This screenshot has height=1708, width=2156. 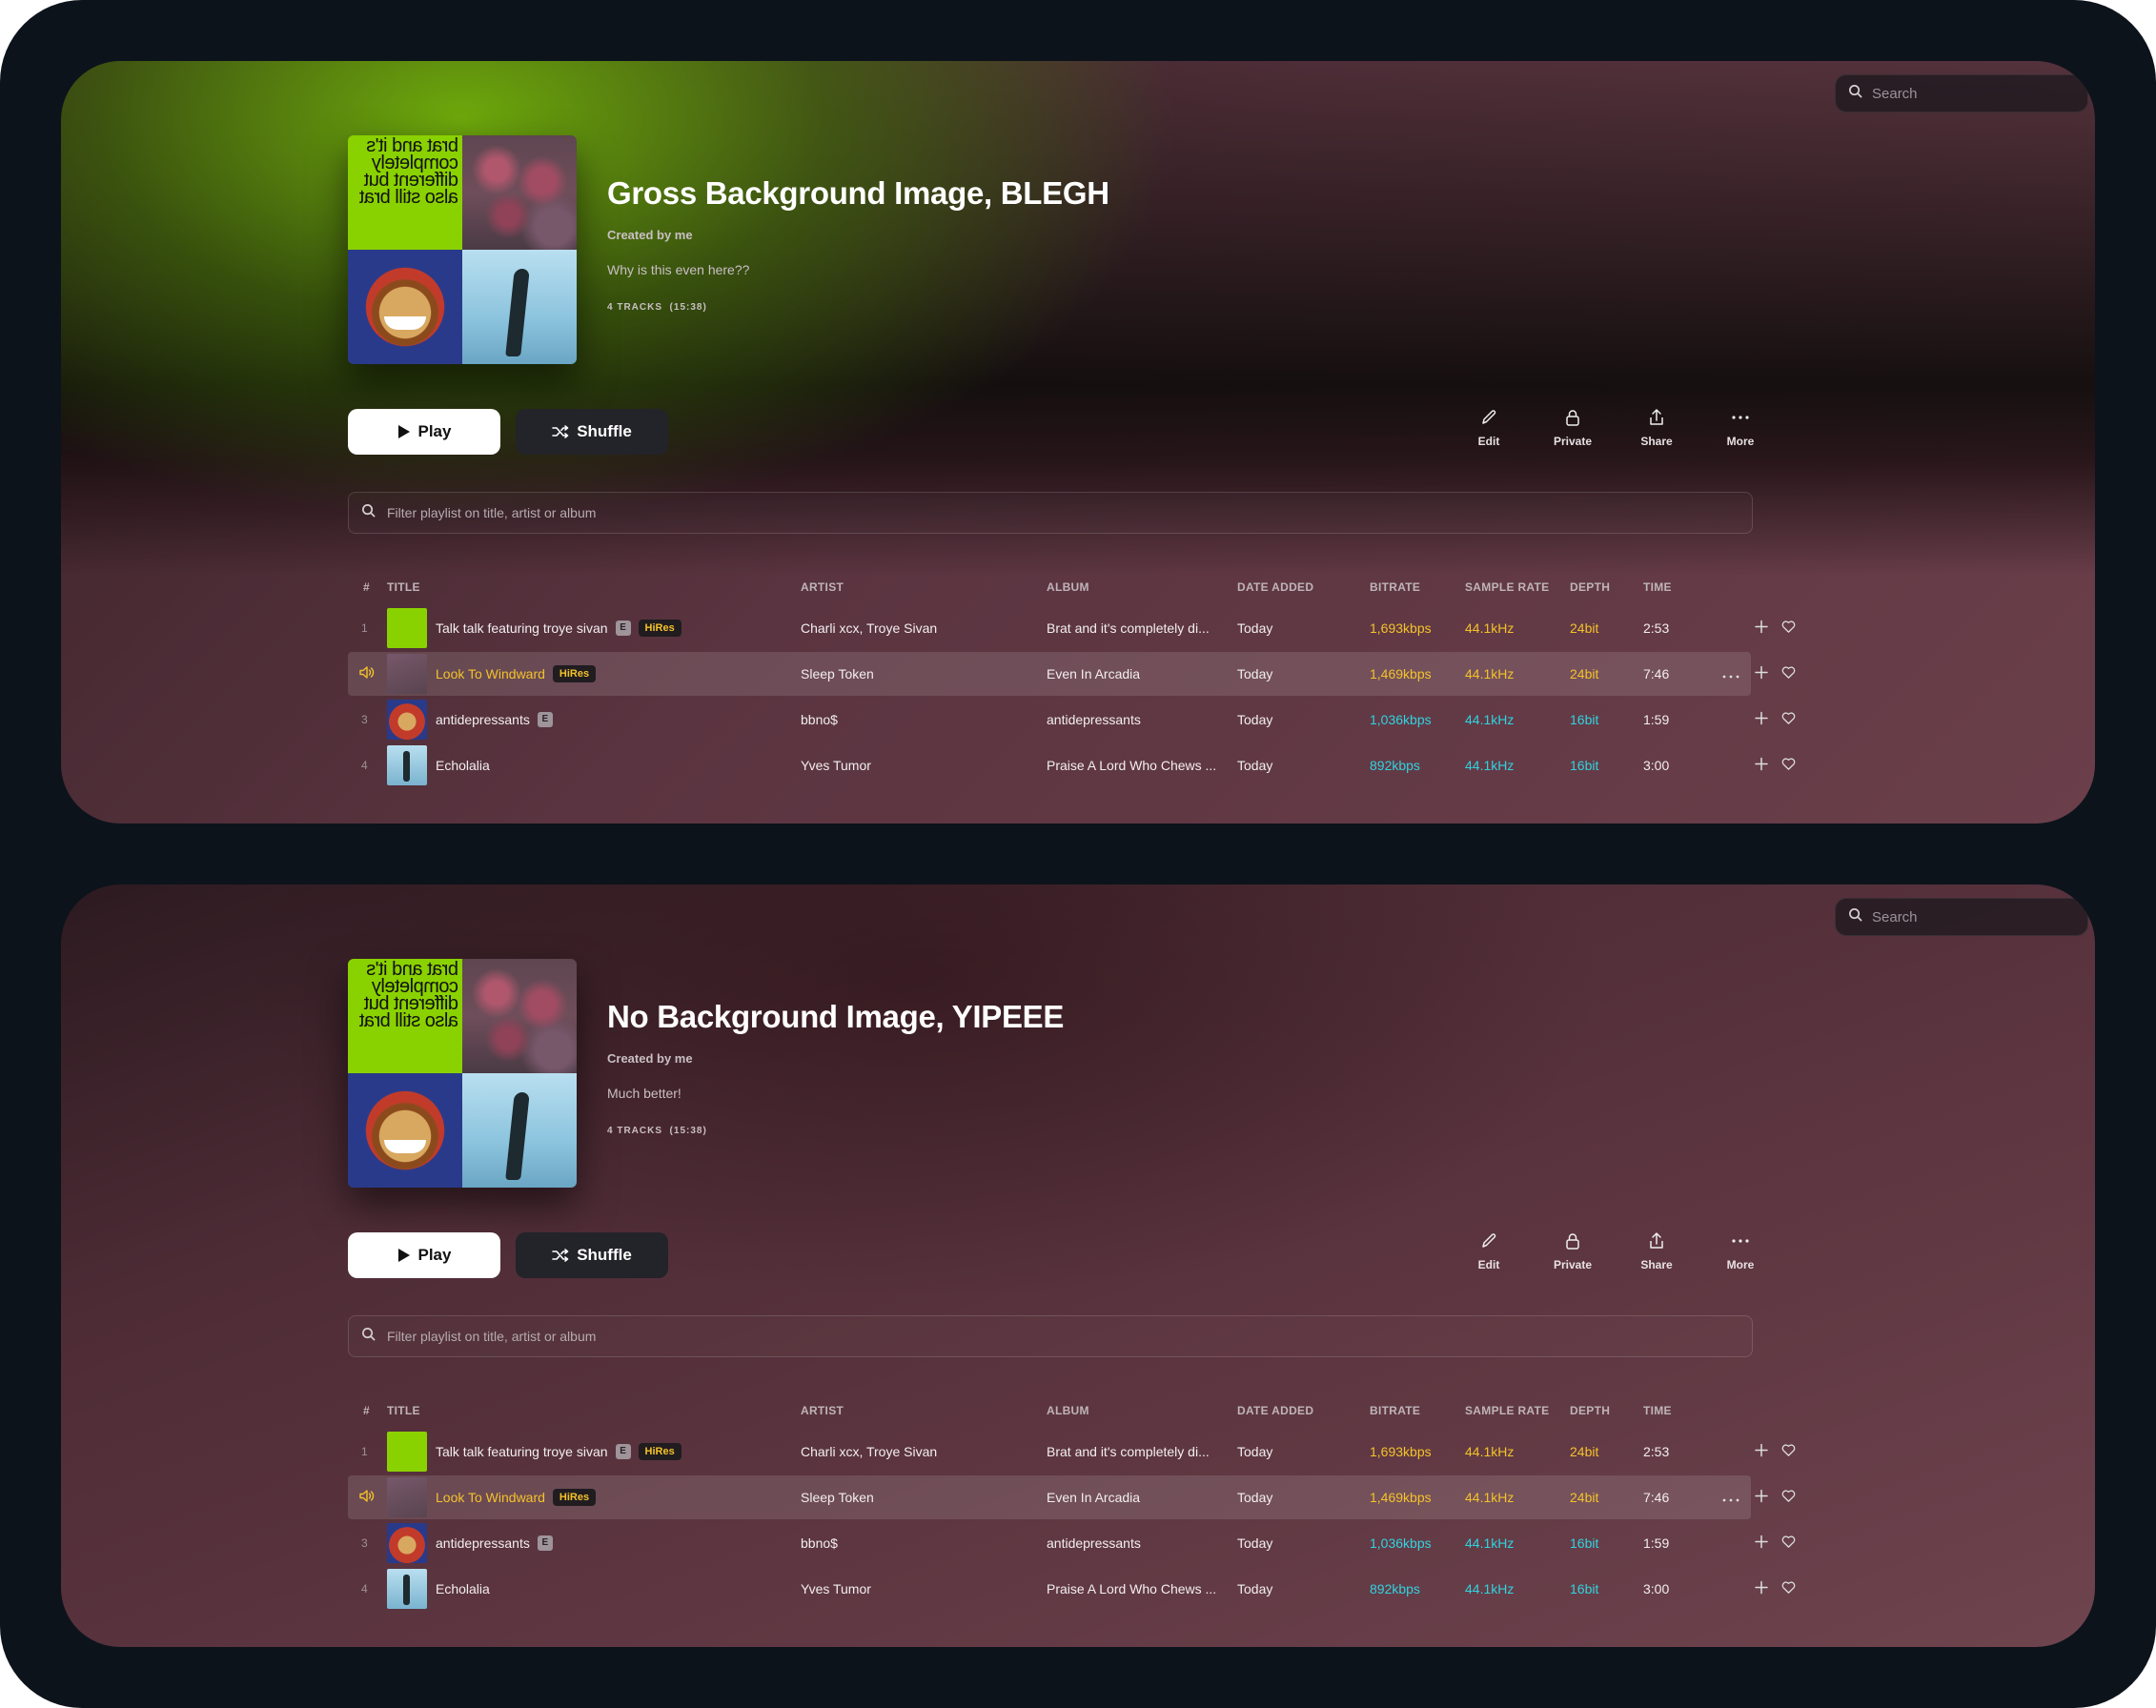 I want to click on playlist-description: Much better!, so click(x=644, y=1093).